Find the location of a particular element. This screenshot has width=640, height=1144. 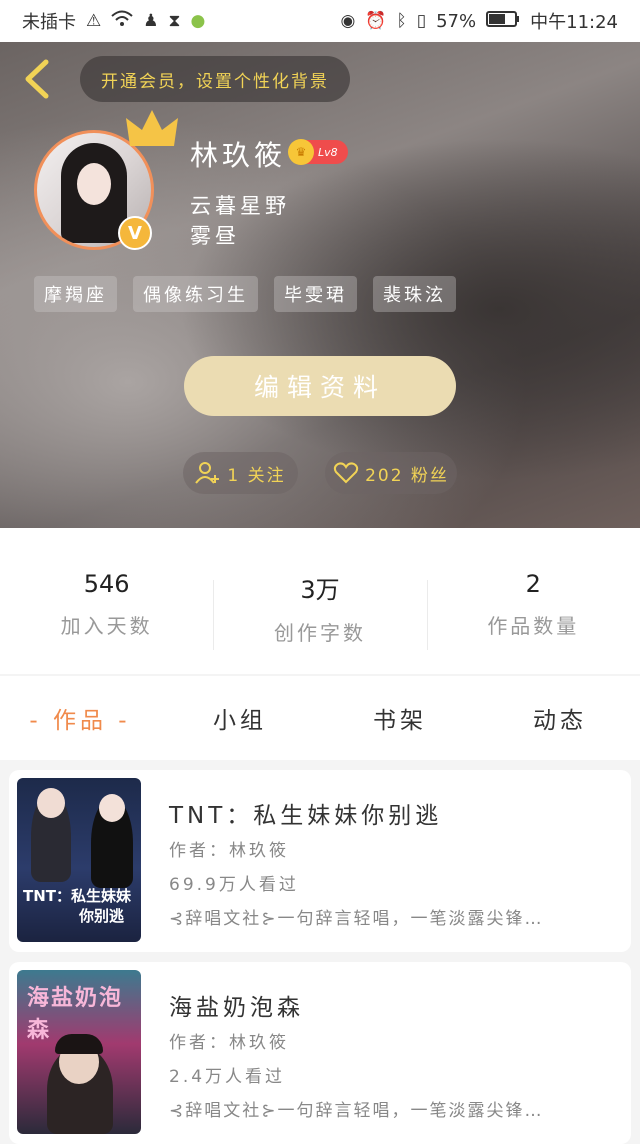

app-notification-icon: ● is located at coordinates (198, 21).